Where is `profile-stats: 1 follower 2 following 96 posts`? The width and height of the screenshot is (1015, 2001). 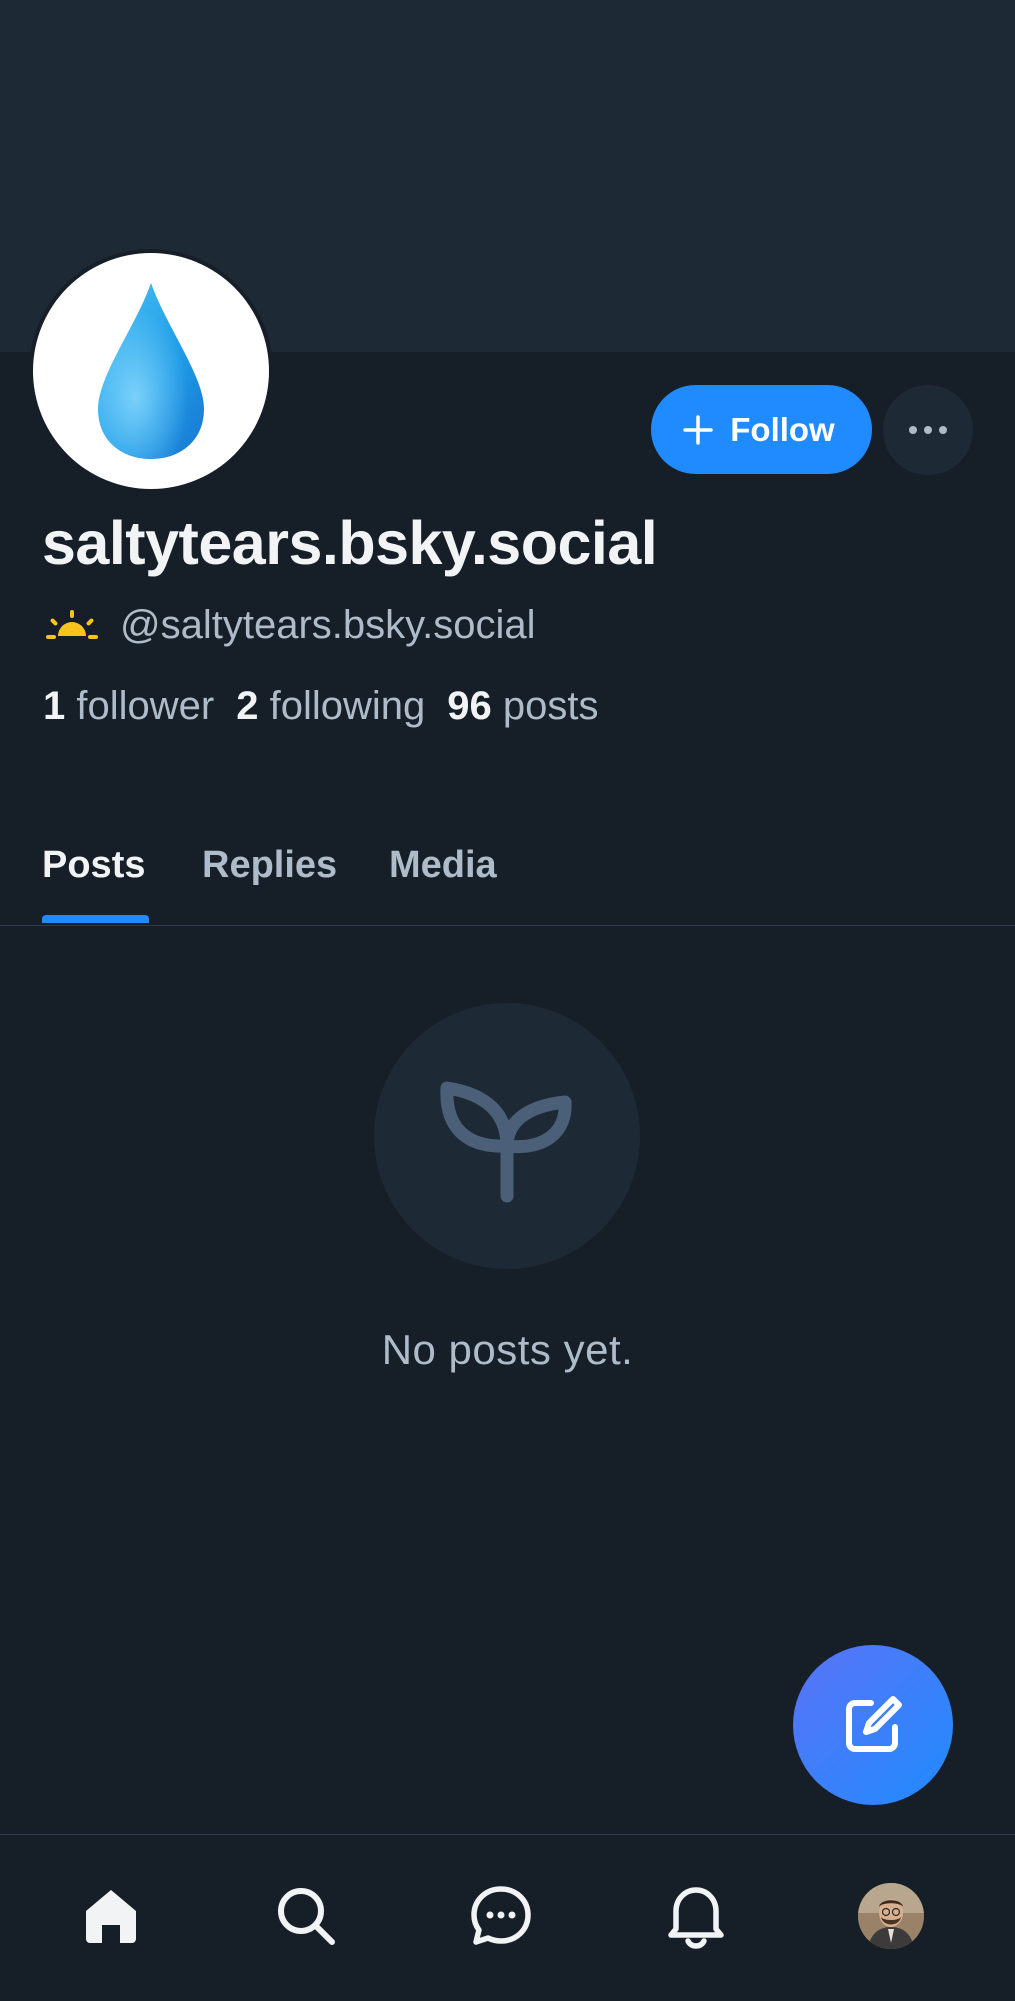
profile-stats: 1 follower 2 following 96 posts is located at coordinates (320, 706).